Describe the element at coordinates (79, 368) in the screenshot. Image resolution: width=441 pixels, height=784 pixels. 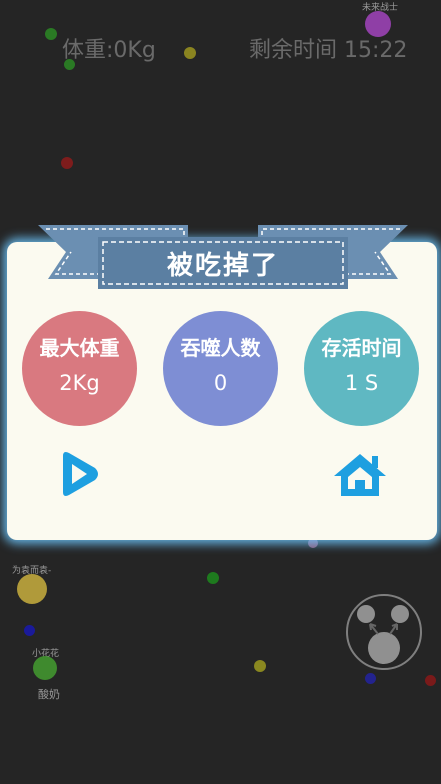
I see `stat-max-weight: 最大体重 2Kg` at that location.